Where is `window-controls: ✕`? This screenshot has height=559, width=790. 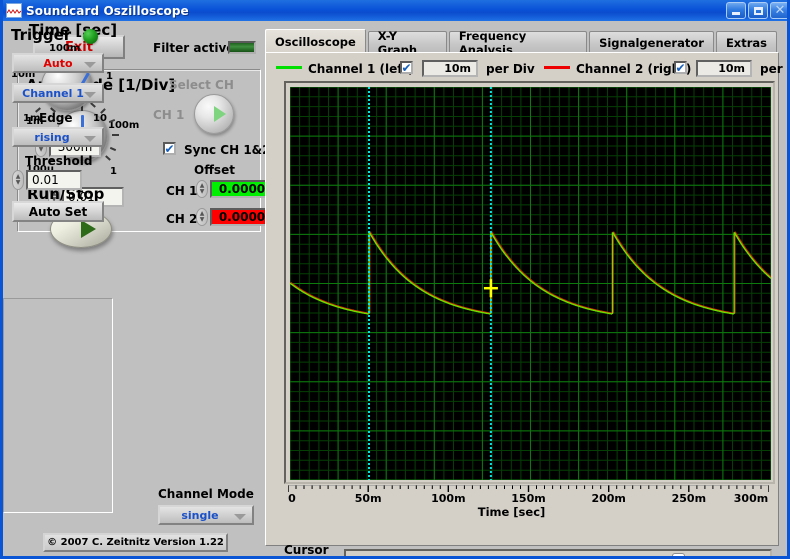
window-controls: ✕ is located at coordinates (756, 10).